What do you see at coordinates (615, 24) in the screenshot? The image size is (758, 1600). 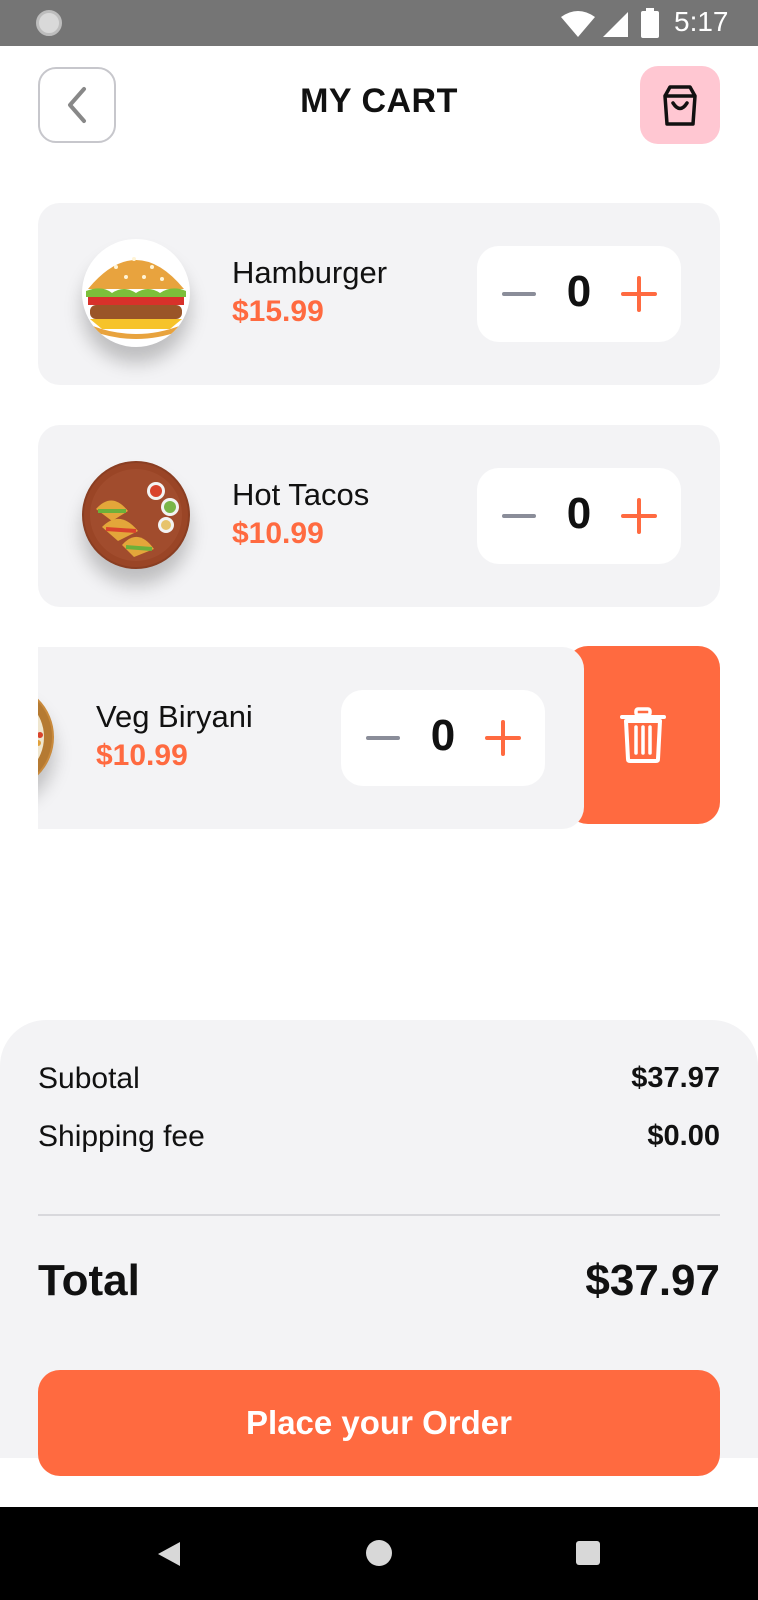 I see `signal-icon` at bounding box center [615, 24].